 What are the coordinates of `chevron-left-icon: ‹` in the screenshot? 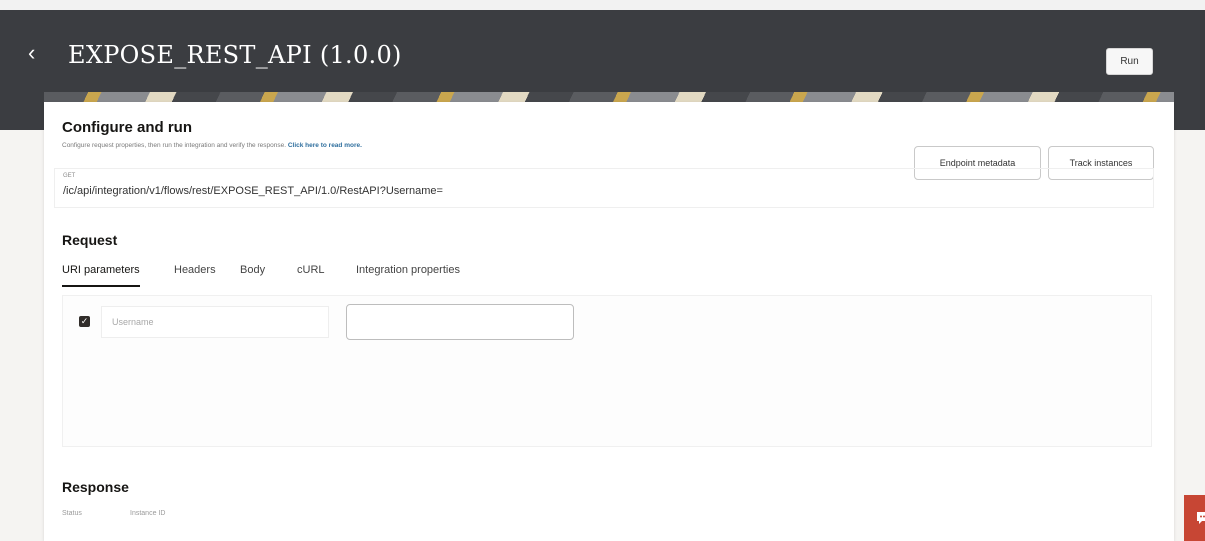 It's located at (32, 52).